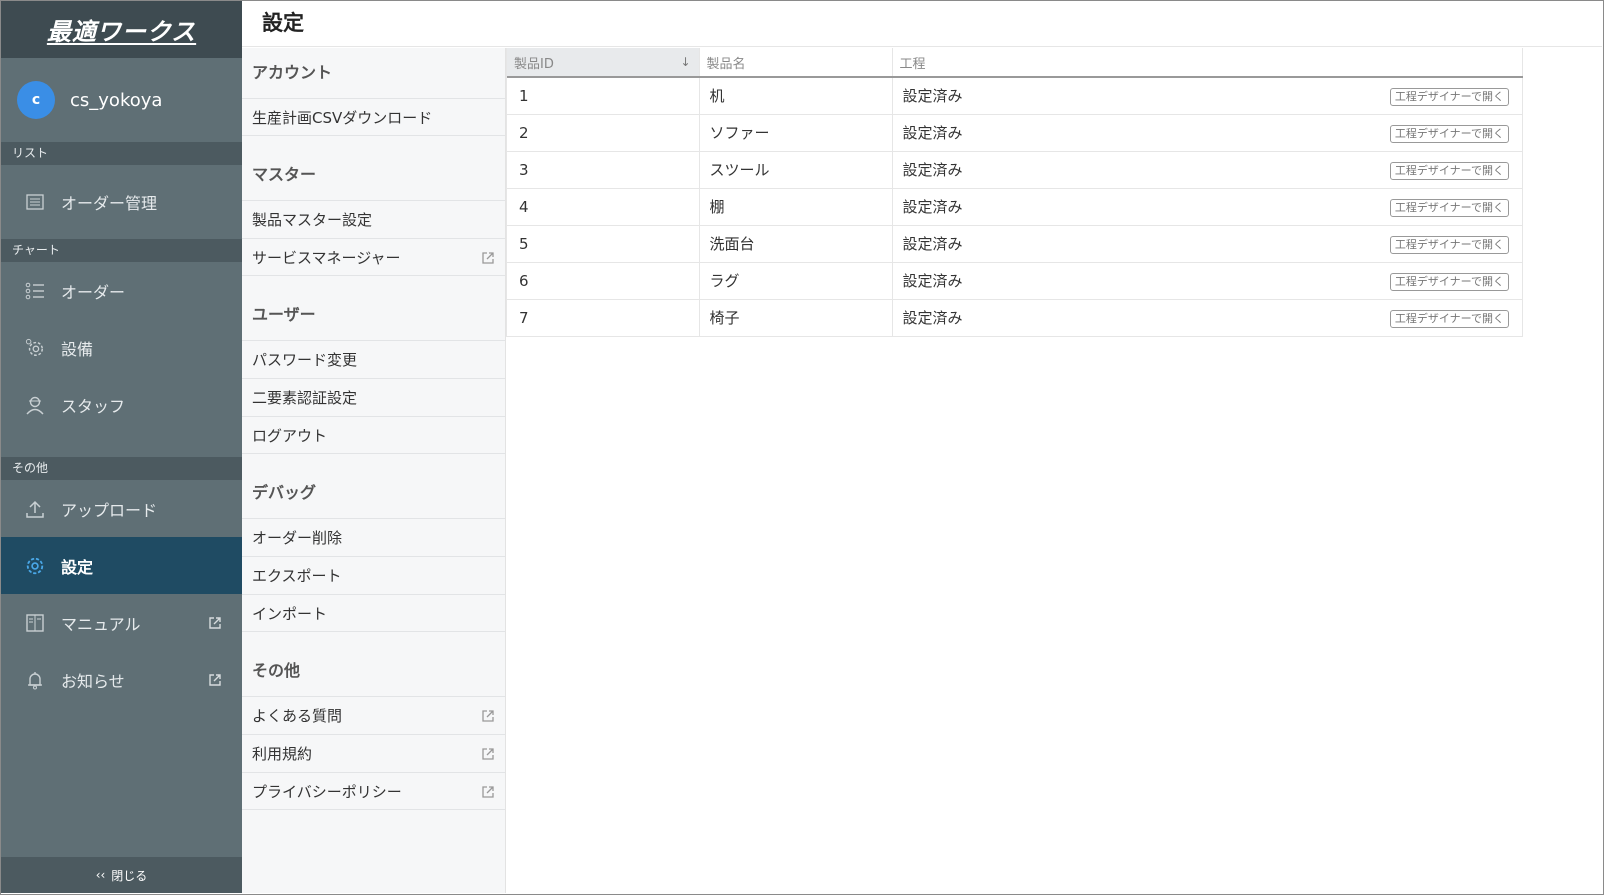 Image resolution: width=1604 pixels, height=895 pixels. What do you see at coordinates (373, 219) in the screenshot?
I see `menu-item-product-master: 製品マスター設定` at bounding box center [373, 219].